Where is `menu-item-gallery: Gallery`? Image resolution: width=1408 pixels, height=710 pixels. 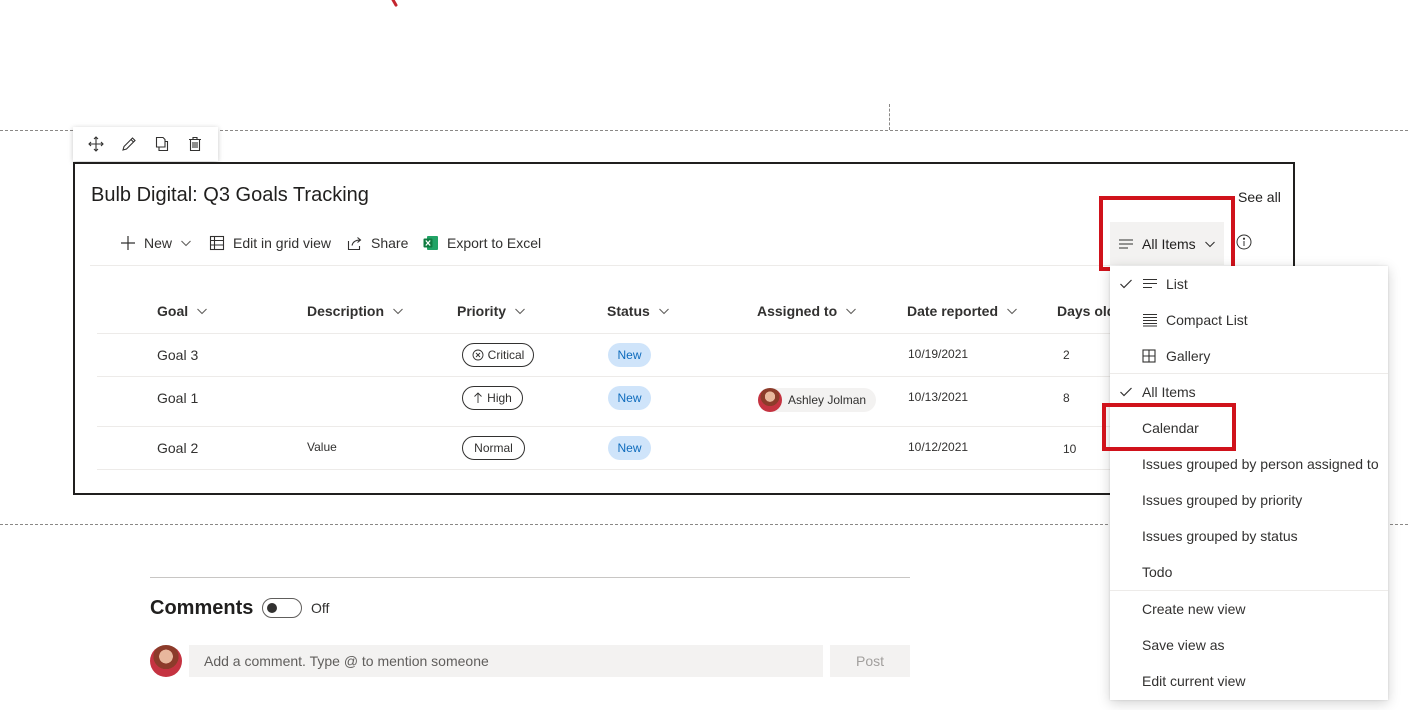
menu-item-gallery: Gallery is located at coordinates (1249, 356).